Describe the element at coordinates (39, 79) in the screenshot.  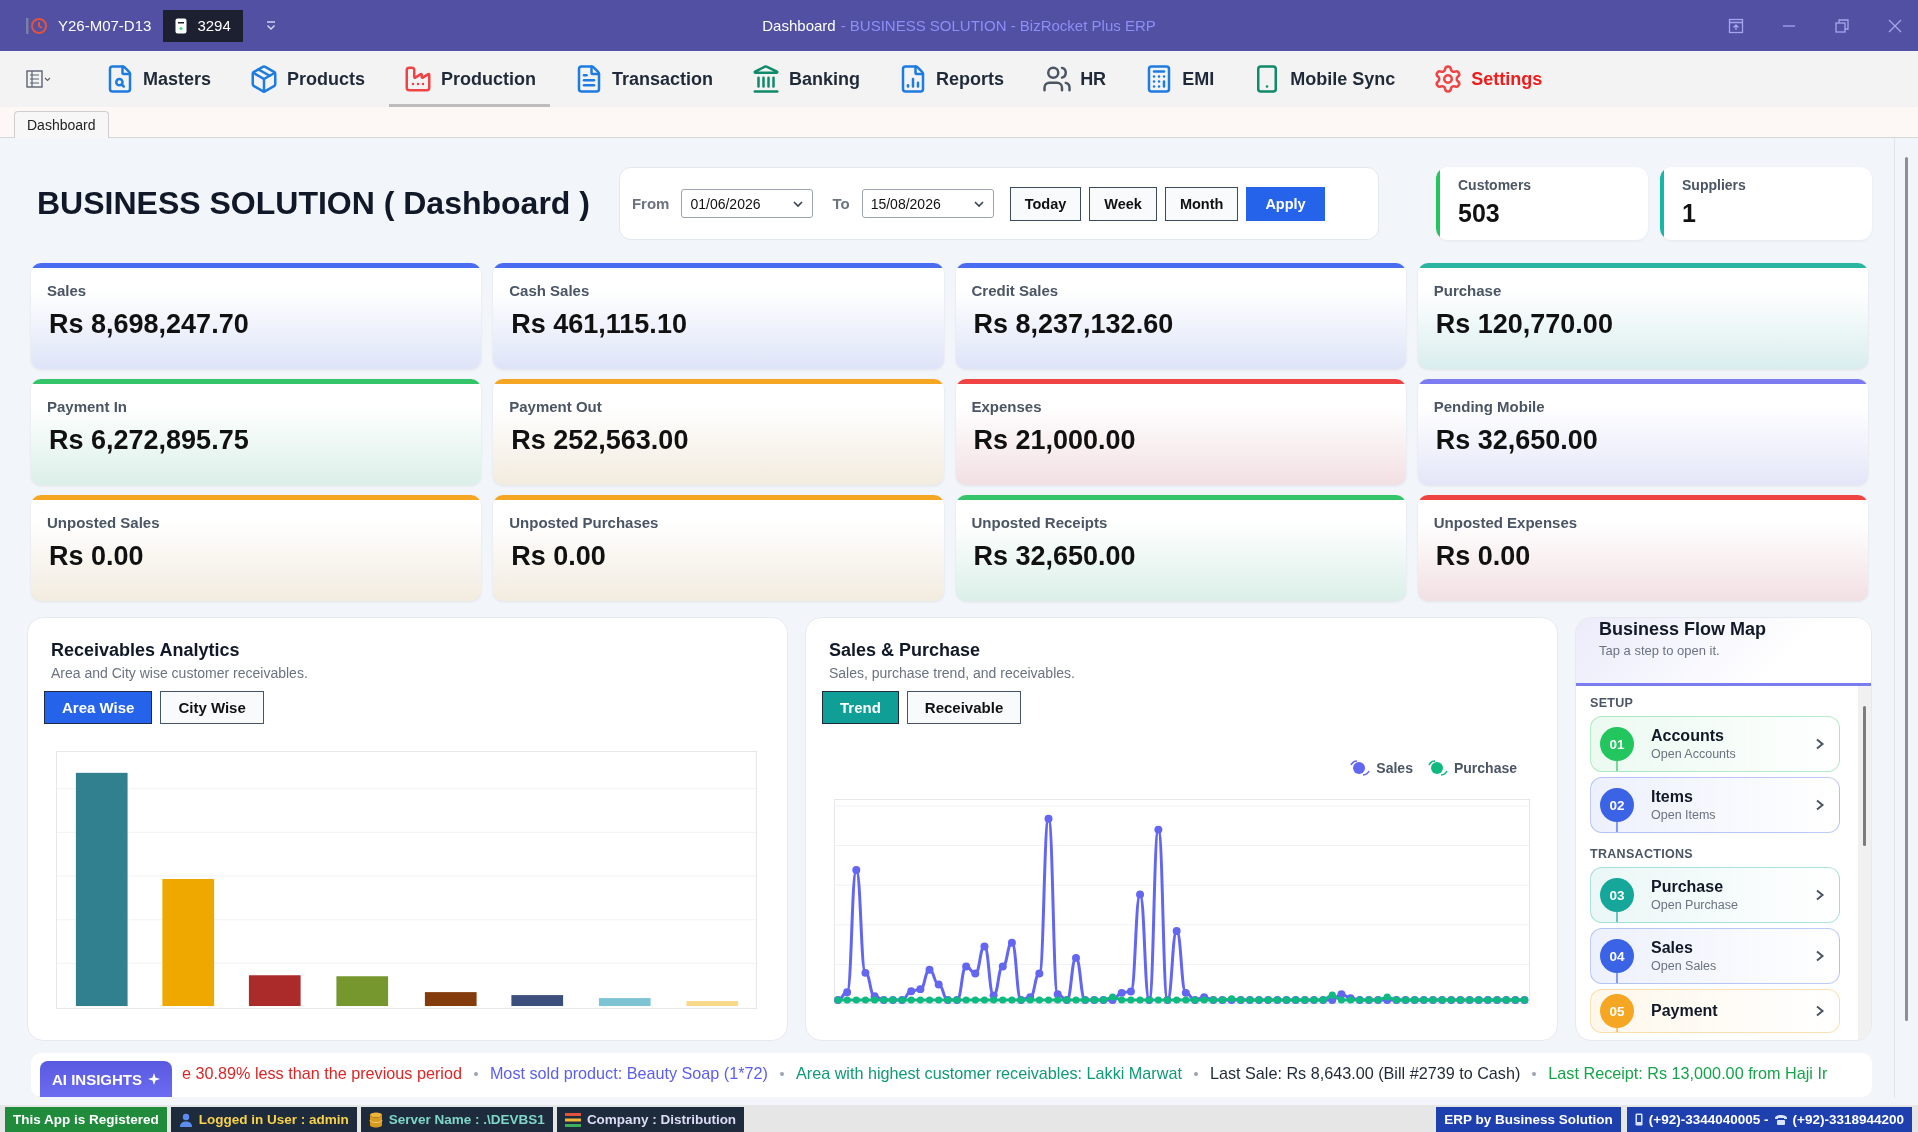
I see `list-menu-icon` at that location.